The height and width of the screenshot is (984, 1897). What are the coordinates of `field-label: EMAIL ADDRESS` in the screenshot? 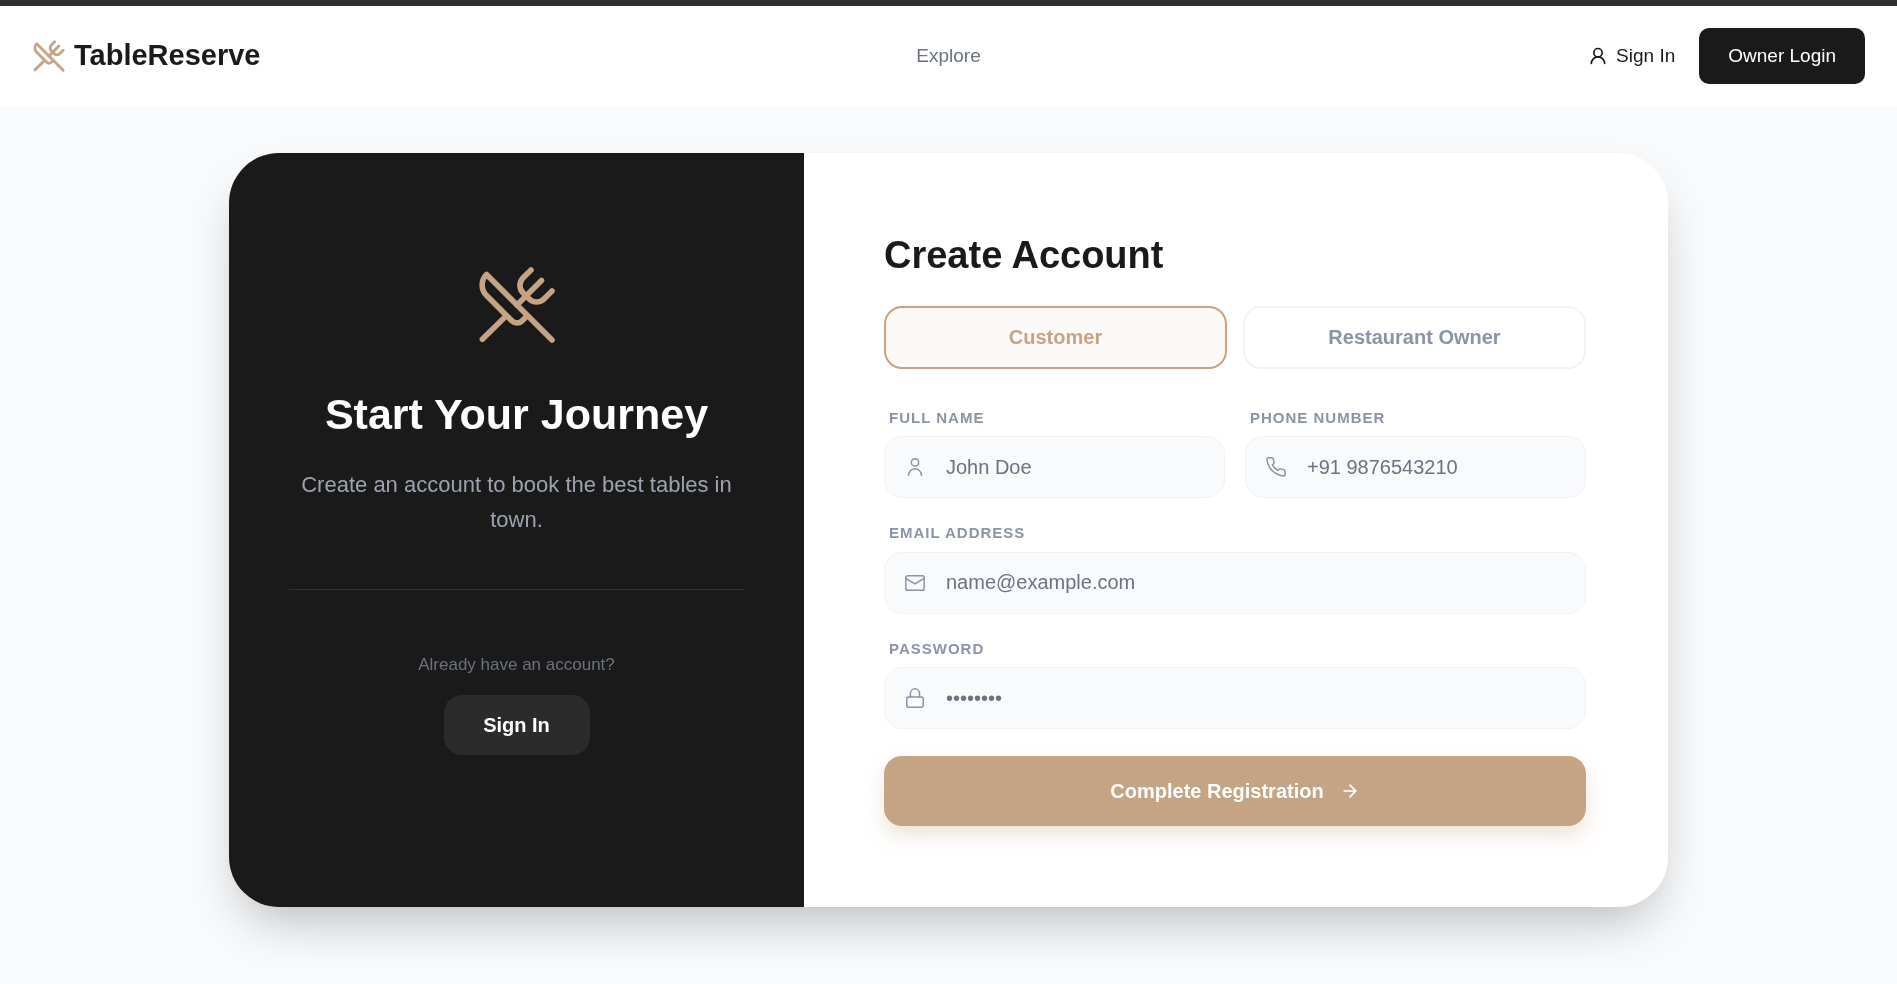 It's located at (958, 533).